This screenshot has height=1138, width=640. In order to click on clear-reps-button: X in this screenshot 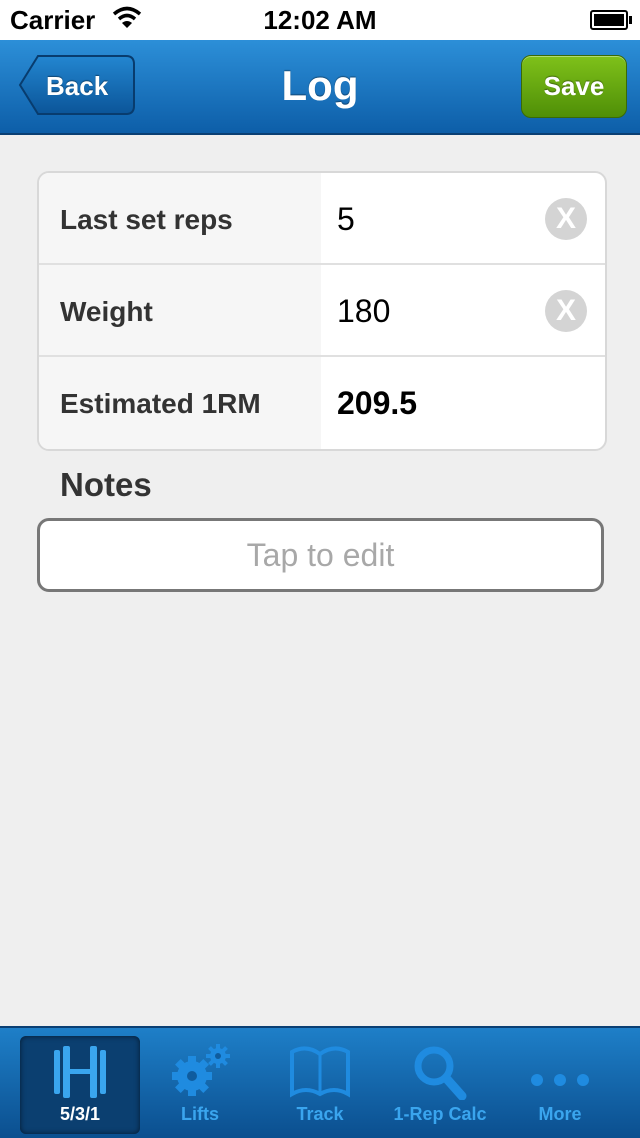, I will do `click(566, 219)`.